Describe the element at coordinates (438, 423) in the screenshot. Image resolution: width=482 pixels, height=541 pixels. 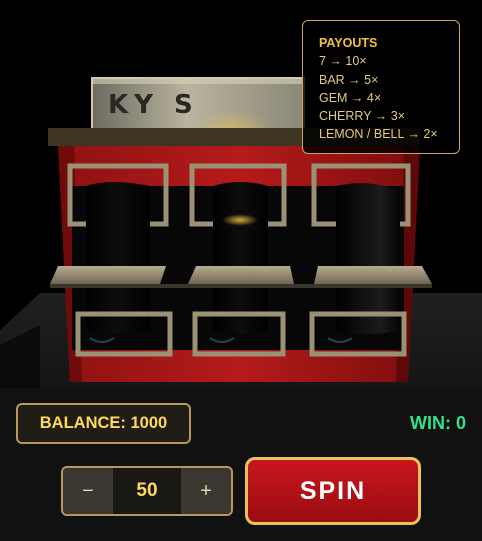
I see `win-display: WIN: 0` at that location.